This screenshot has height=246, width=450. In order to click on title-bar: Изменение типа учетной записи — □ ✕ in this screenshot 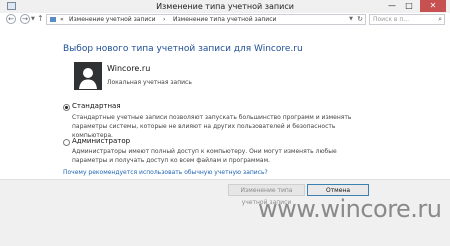, I will do `click(225, 6)`.